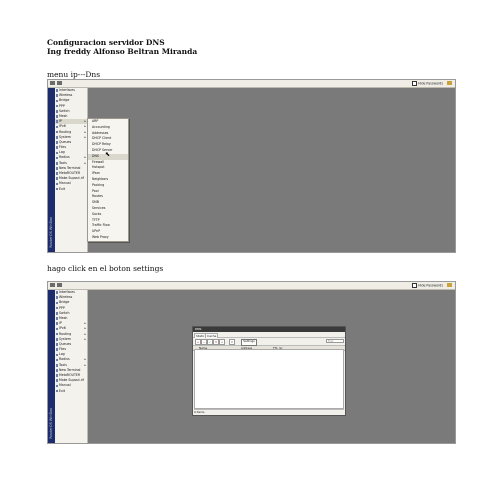  What do you see at coordinates (198, 329) in the screenshot?
I see `dns-dialog-title: DNS` at bounding box center [198, 329].